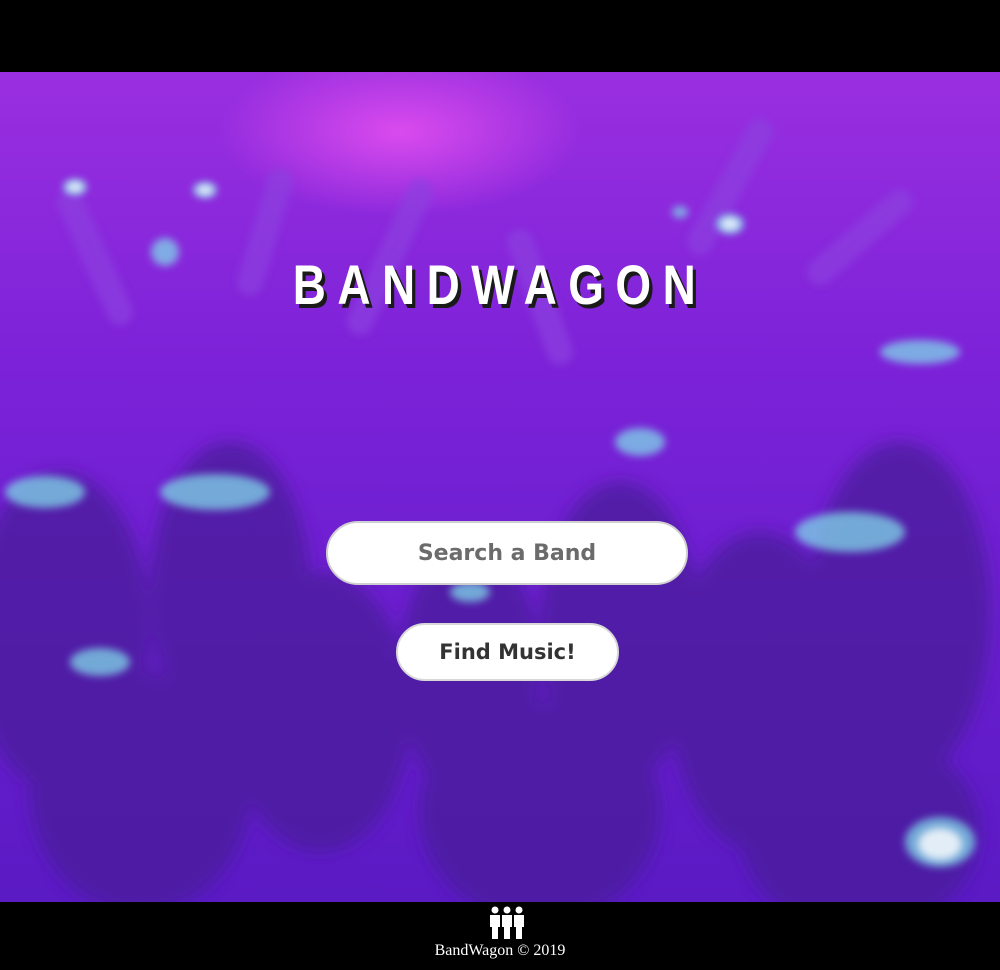 The width and height of the screenshot is (1000, 970). Describe the element at coordinates (500, 950) in the screenshot. I see `footer-copyright: BandWagon © 2019` at that location.